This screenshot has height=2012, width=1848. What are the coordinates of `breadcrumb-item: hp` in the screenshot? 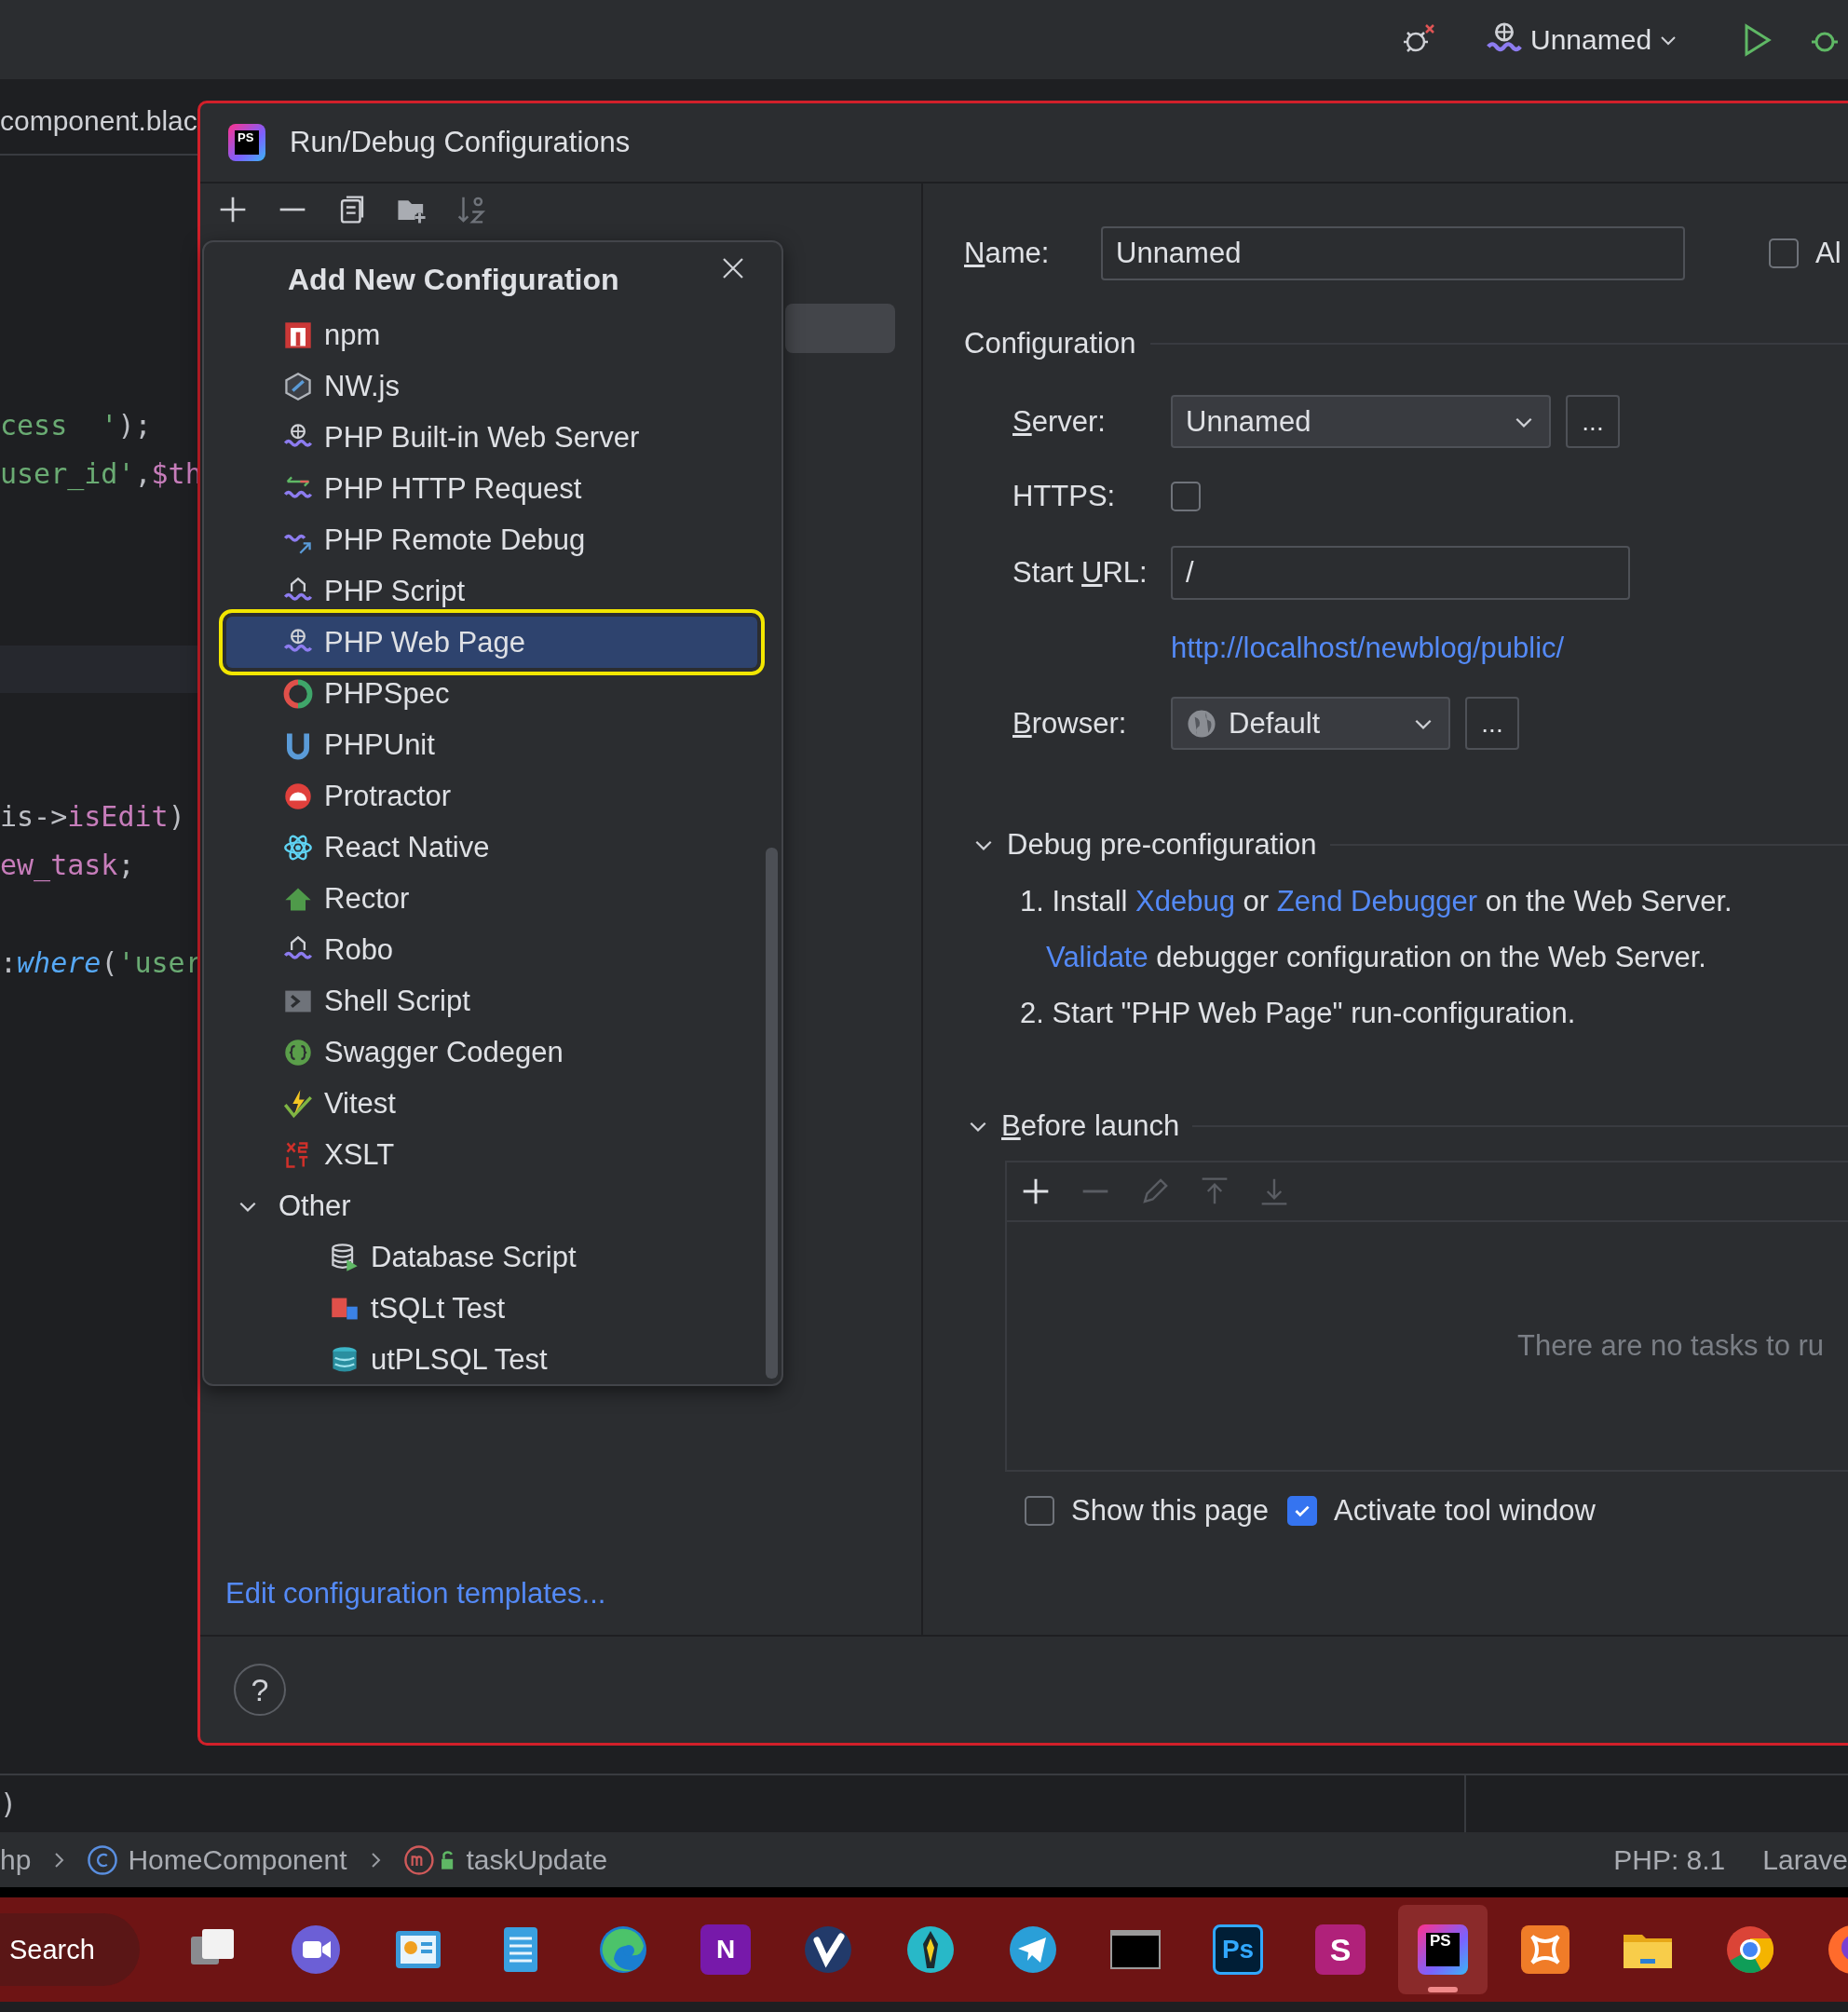 It's located at (16, 1859).